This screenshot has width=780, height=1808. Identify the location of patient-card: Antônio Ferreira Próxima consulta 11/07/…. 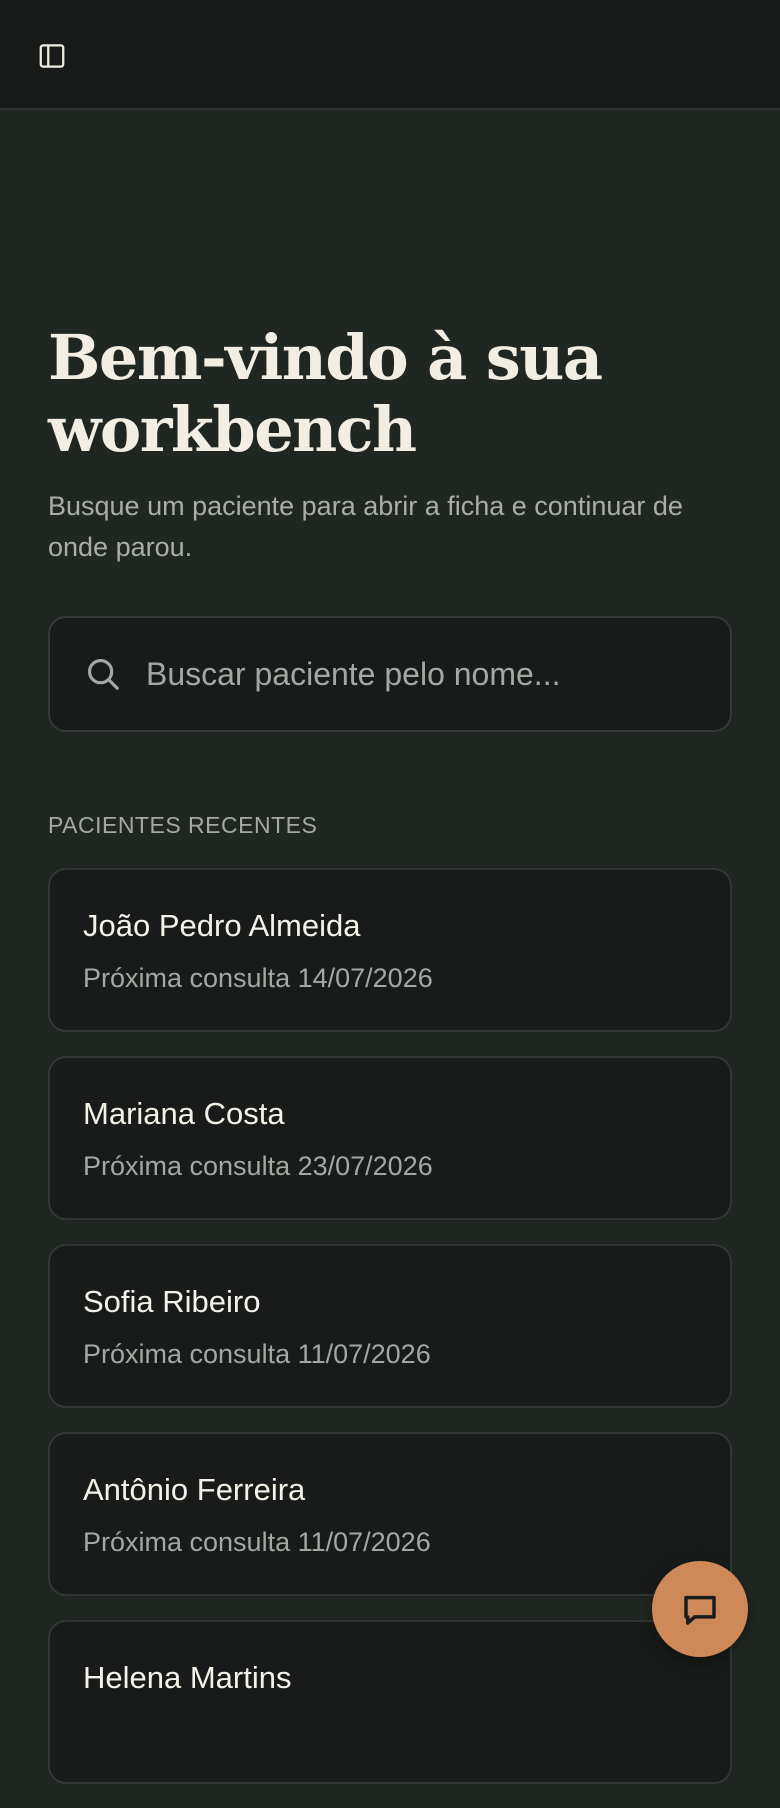
(390, 1514).